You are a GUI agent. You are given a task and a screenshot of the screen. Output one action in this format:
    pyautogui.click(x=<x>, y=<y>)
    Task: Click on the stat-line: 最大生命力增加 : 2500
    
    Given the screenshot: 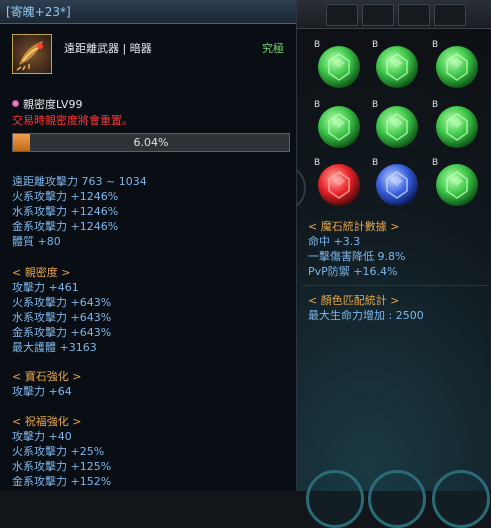 What is the action you would take?
    pyautogui.click(x=366, y=315)
    